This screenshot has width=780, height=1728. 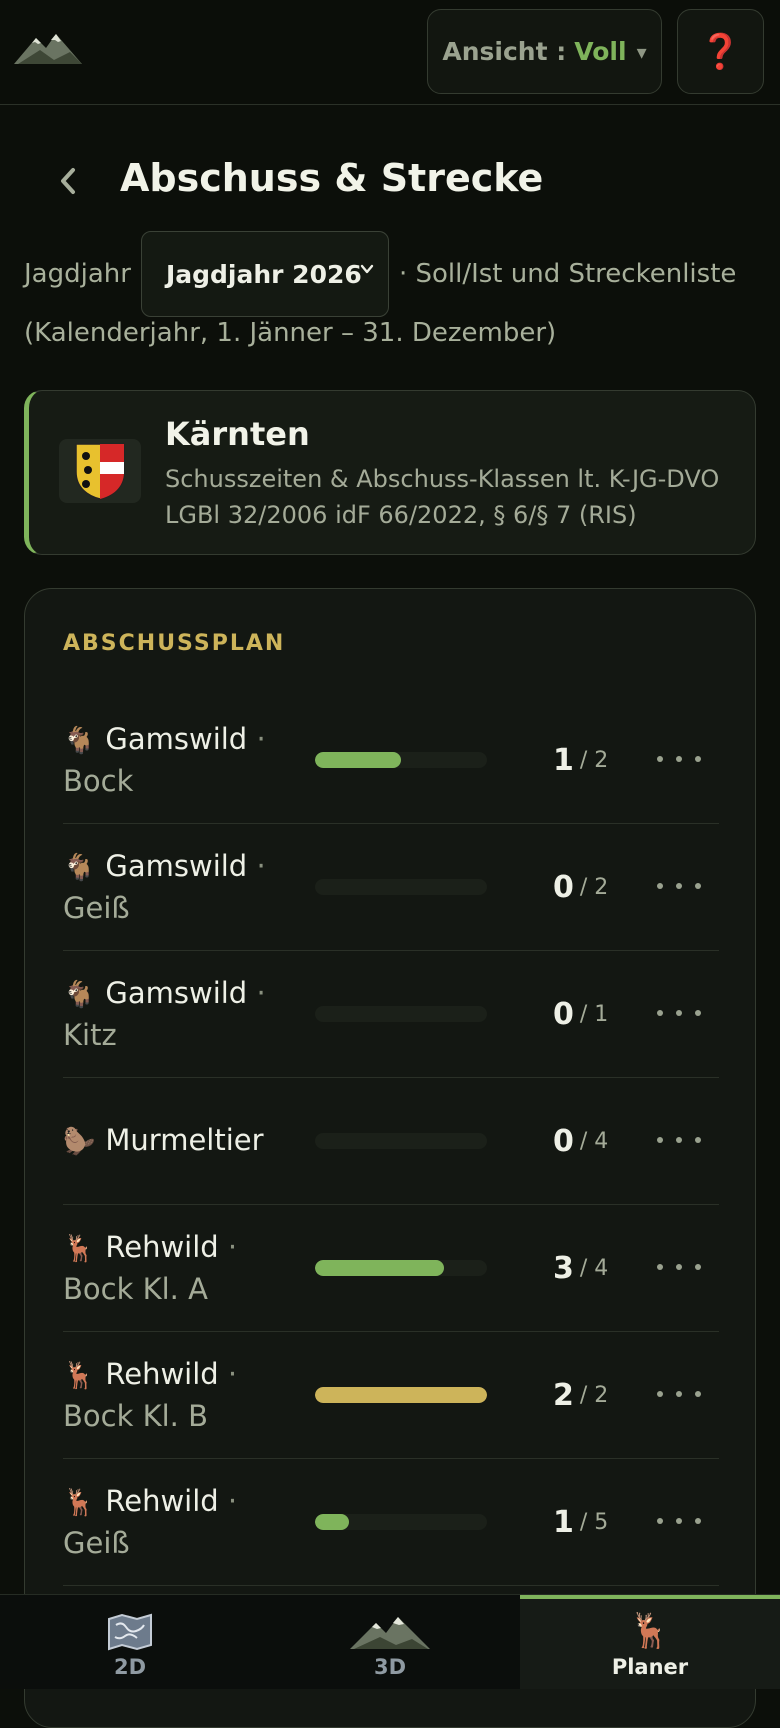 What do you see at coordinates (290, 333) in the screenshot?
I see `calendar-note: (Kalenderjahr, 1. Jänner – 31. Dezember)` at bounding box center [290, 333].